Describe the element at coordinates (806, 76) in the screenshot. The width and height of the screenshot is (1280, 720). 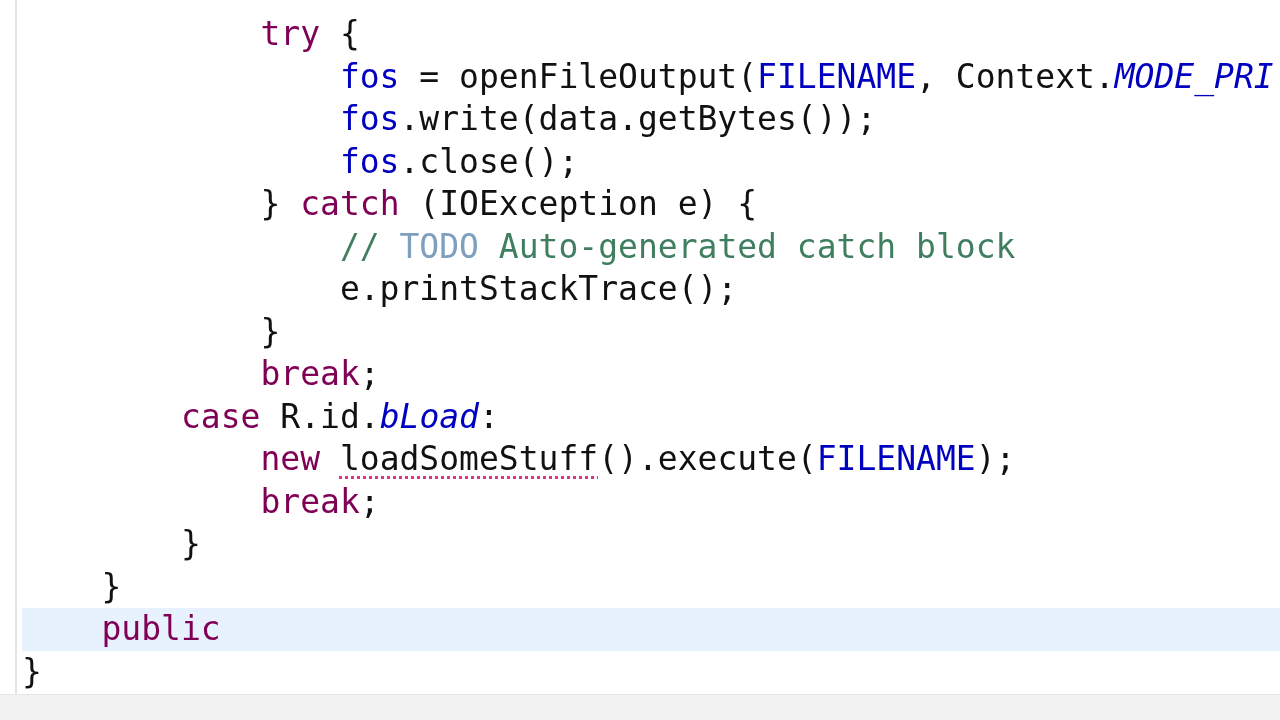
I see `code-line: fos = openFileOutput(FILENAME, Context.MODE_PRI` at that location.